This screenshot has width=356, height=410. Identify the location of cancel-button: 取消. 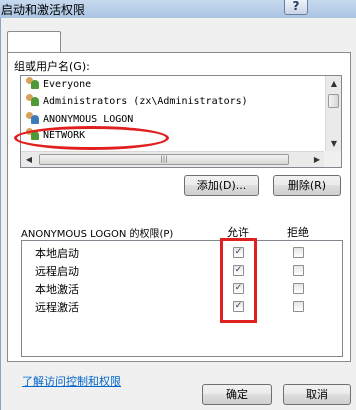
(317, 394).